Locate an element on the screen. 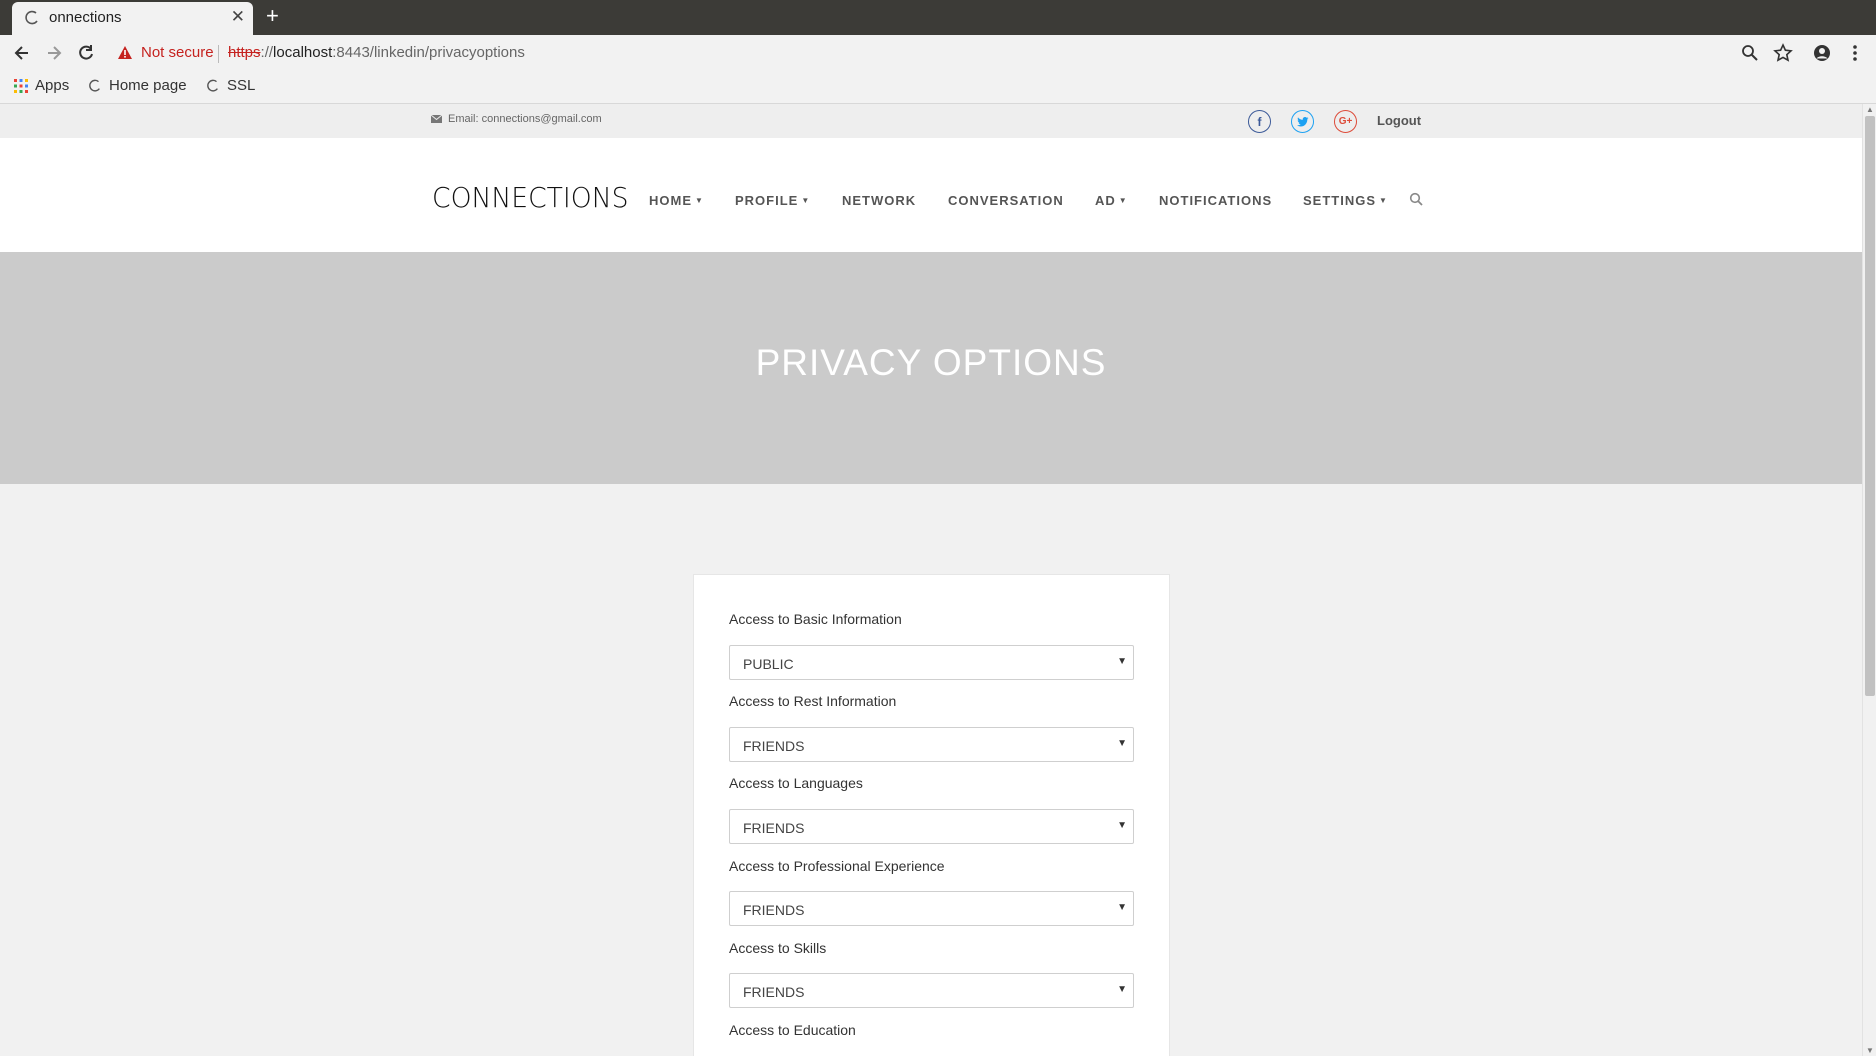  google-plus-icon: G+ is located at coordinates (1345, 121).